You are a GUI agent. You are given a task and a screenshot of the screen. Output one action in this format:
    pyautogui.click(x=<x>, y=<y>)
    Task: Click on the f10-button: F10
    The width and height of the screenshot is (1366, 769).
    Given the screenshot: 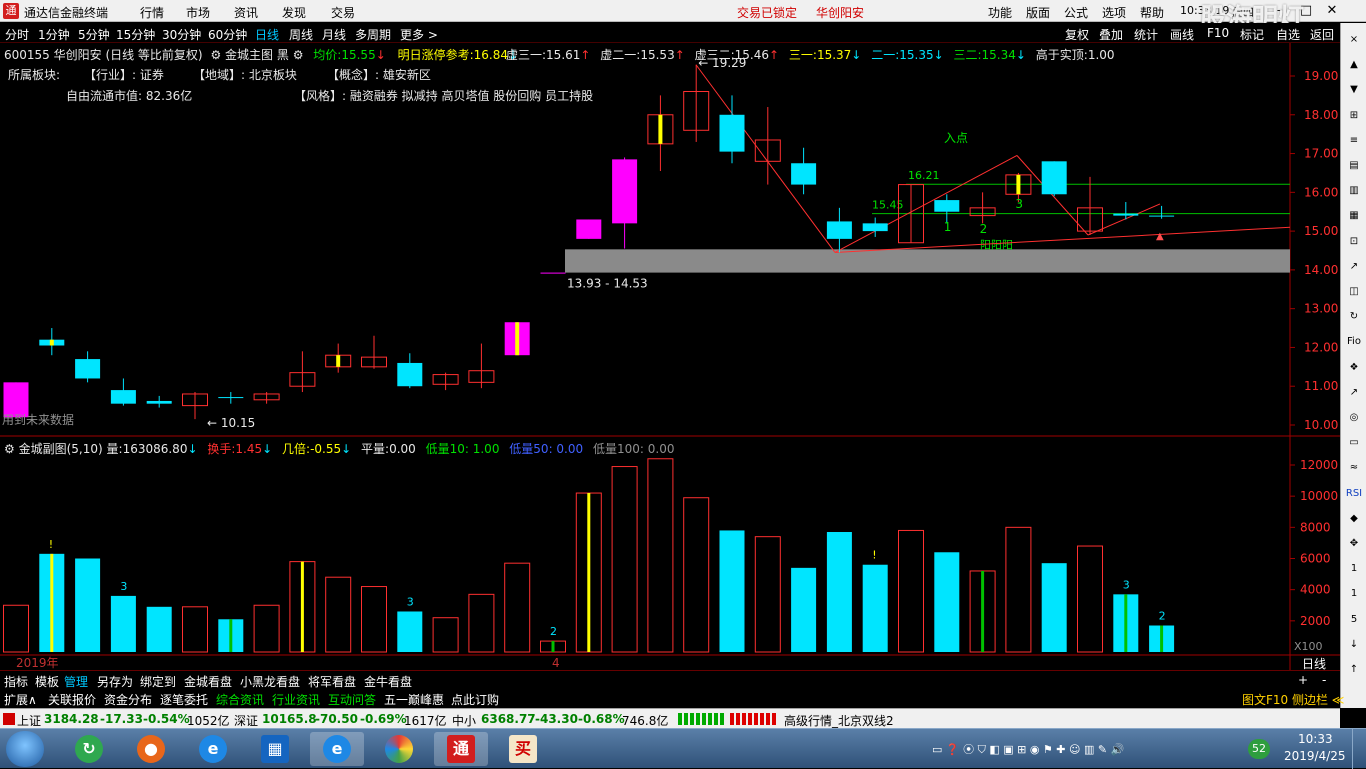 What is the action you would take?
    pyautogui.click(x=1218, y=33)
    